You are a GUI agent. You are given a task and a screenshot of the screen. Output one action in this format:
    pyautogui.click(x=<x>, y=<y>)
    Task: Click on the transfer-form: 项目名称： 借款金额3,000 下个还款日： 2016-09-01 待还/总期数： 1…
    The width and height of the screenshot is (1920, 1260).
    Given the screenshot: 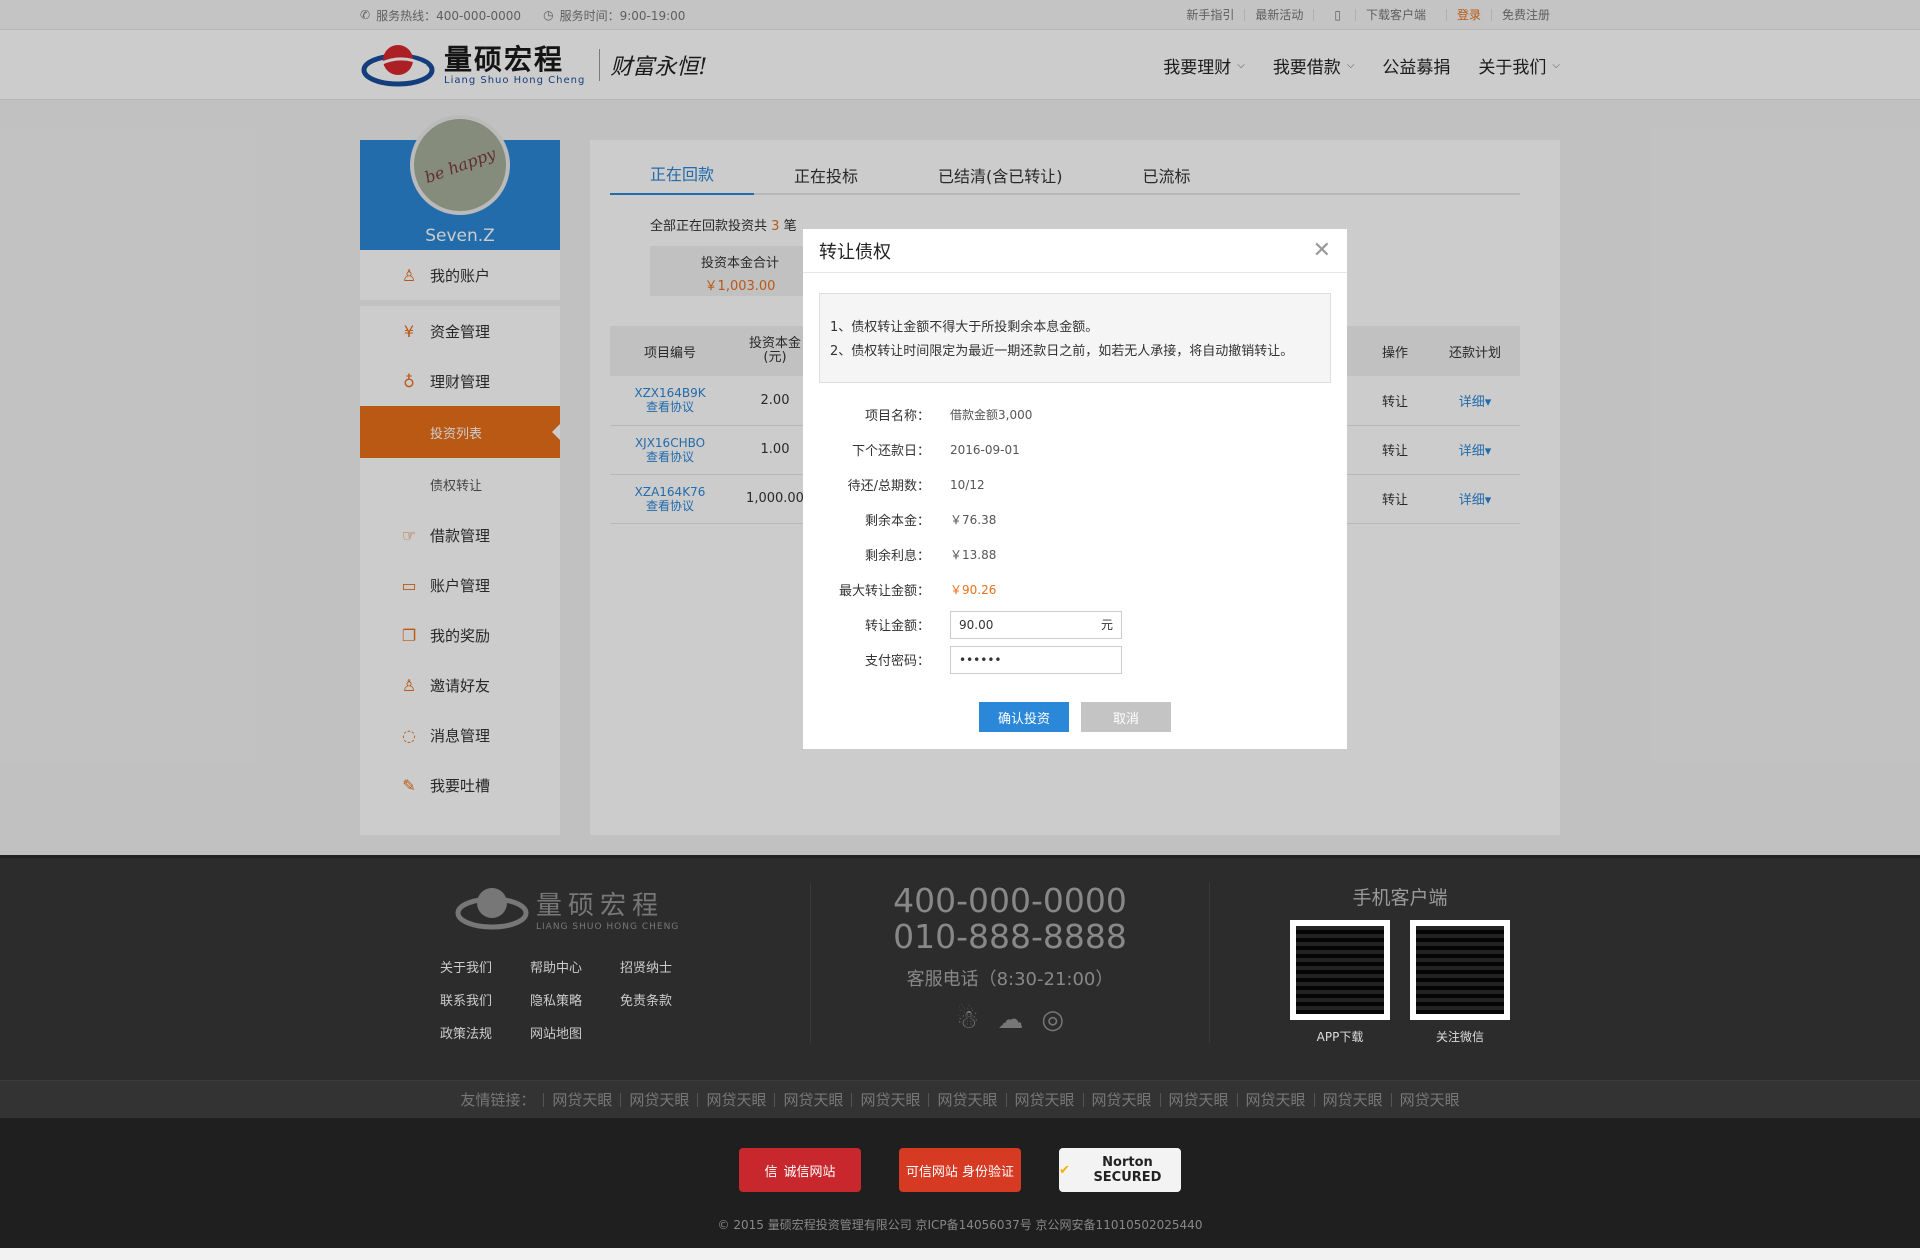 What is the action you would take?
    pyautogui.click(x=1075, y=537)
    